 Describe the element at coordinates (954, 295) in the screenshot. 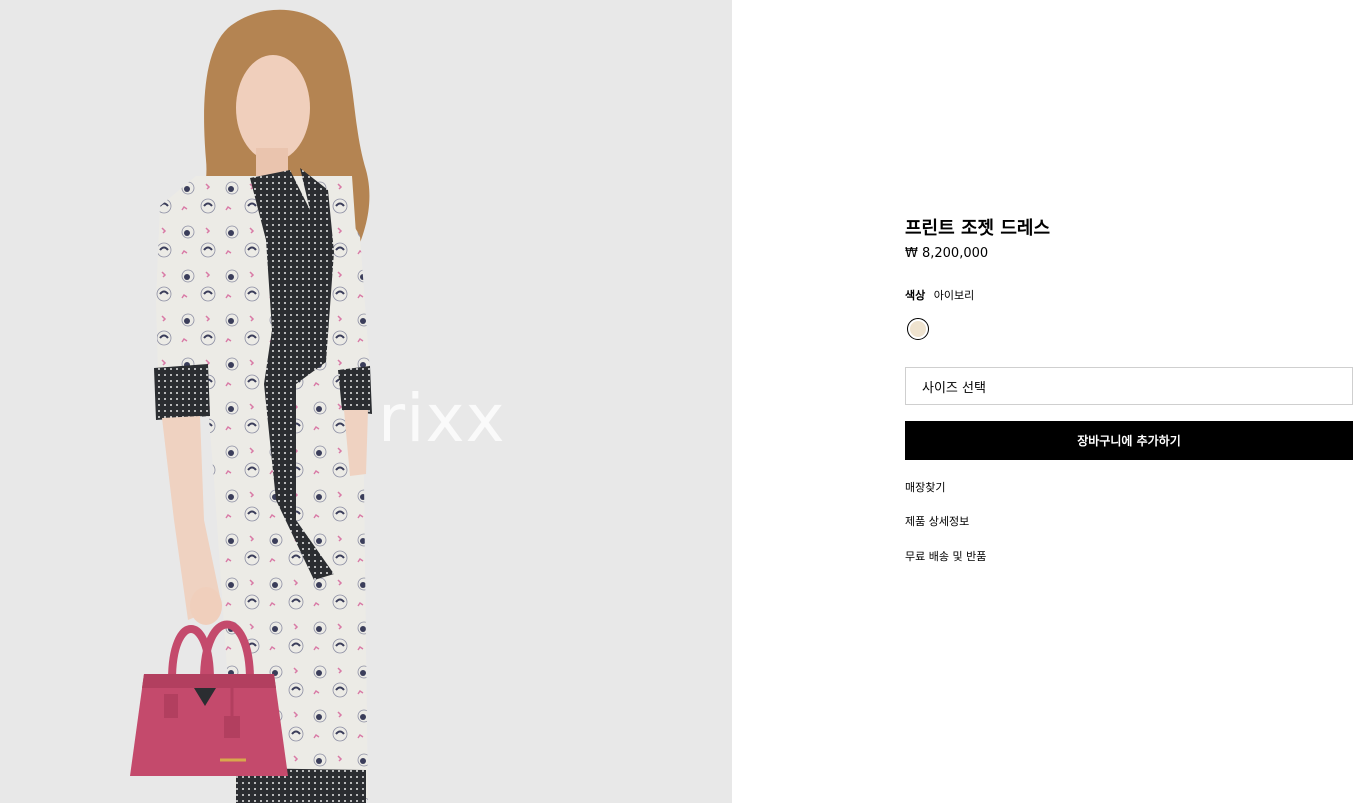

I see `color-value: 아이보리` at that location.